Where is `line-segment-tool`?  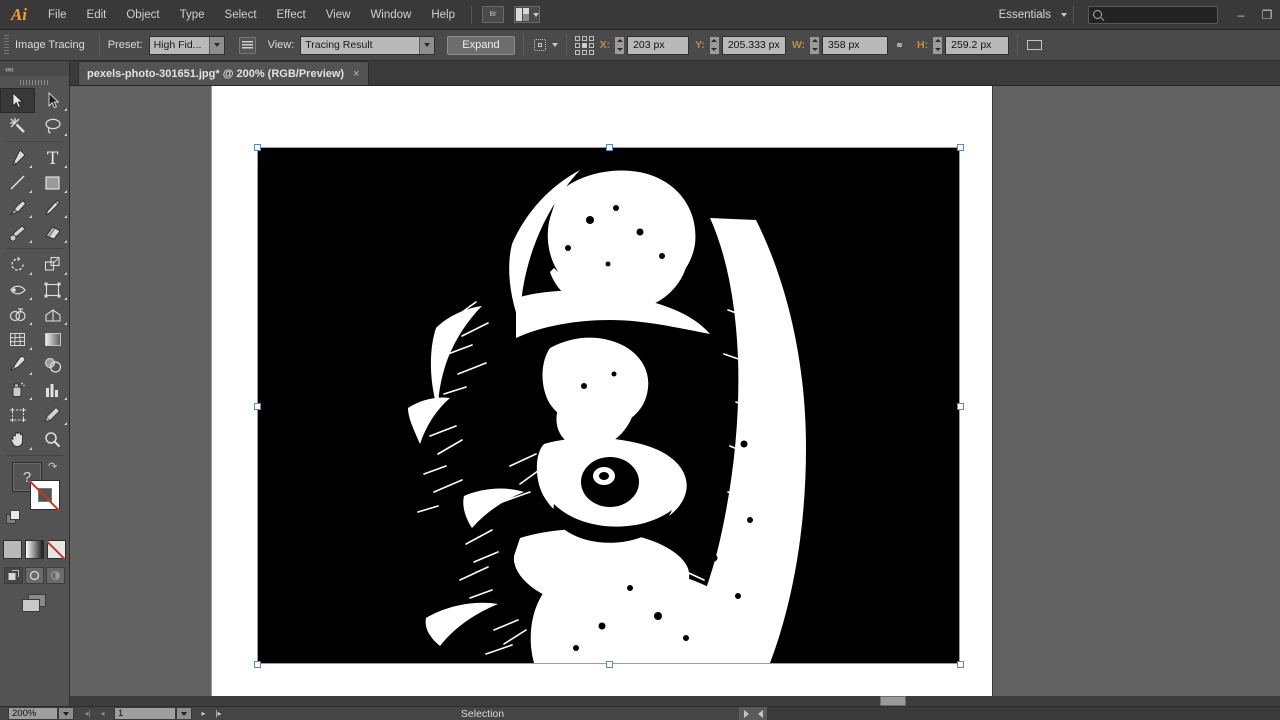 line-segment-tool is located at coordinates (17, 182).